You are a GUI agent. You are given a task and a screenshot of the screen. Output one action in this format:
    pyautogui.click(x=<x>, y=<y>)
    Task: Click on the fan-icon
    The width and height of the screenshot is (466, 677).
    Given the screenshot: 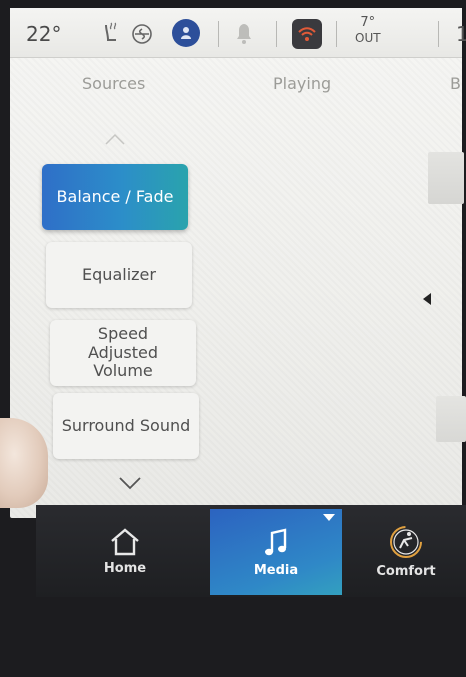 What is the action you would take?
    pyautogui.click(x=142, y=34)
    